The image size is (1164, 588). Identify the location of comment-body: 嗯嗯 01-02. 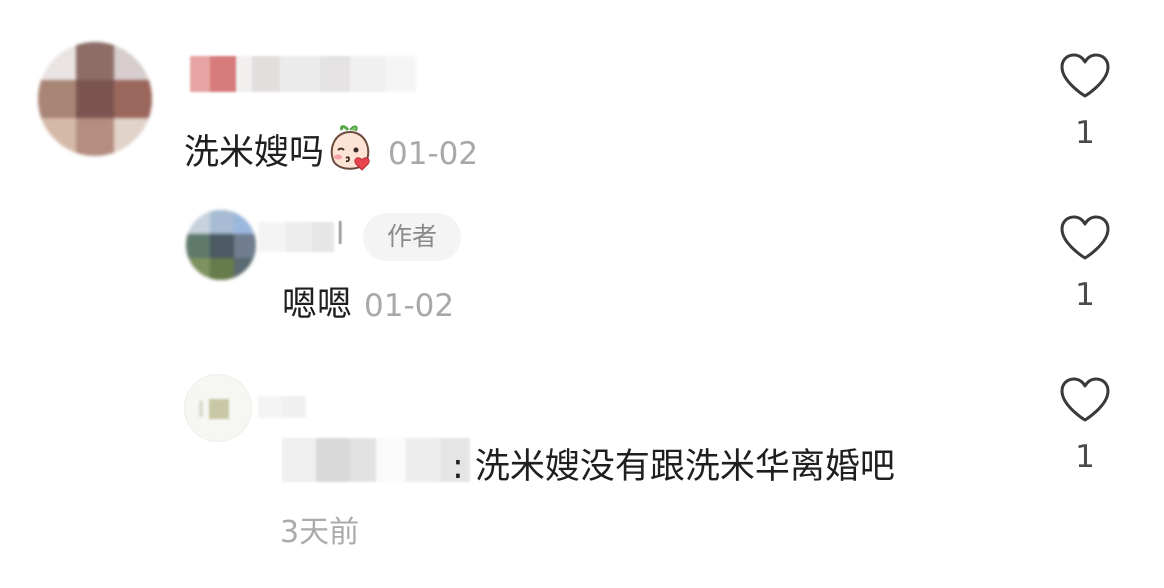
(368, 305).